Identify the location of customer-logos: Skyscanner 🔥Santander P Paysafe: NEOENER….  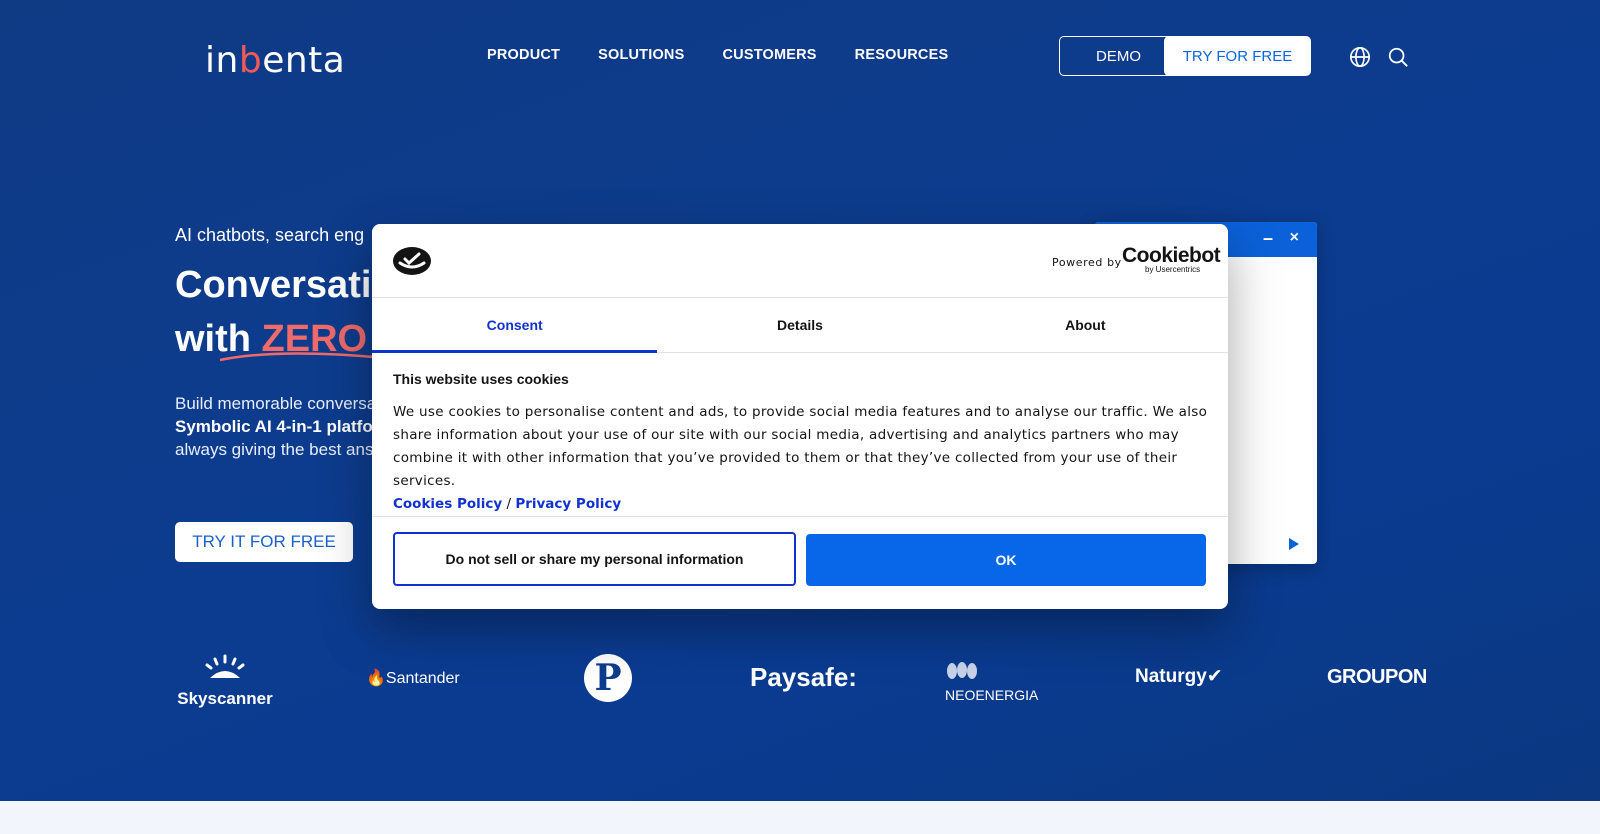
(800, 680).